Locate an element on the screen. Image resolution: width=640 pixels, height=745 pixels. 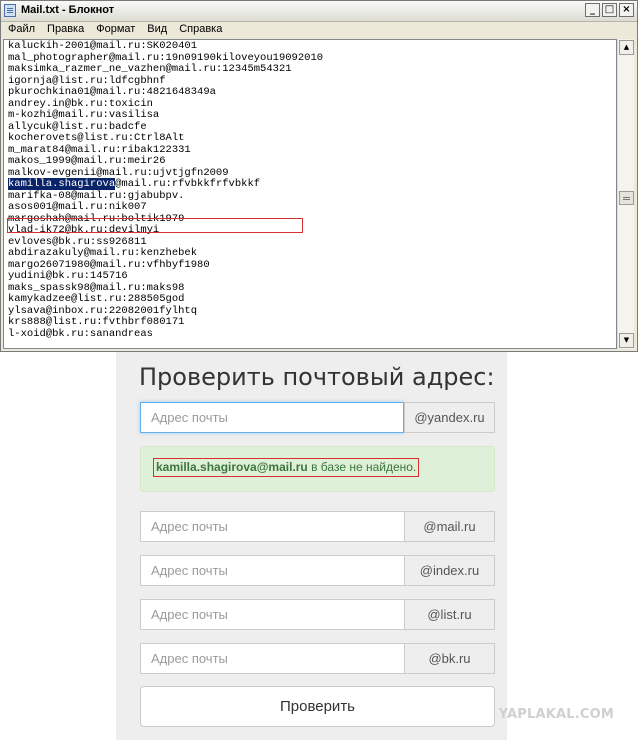
field-group-mail: @mail.ru is located at coordinates (317, 526).